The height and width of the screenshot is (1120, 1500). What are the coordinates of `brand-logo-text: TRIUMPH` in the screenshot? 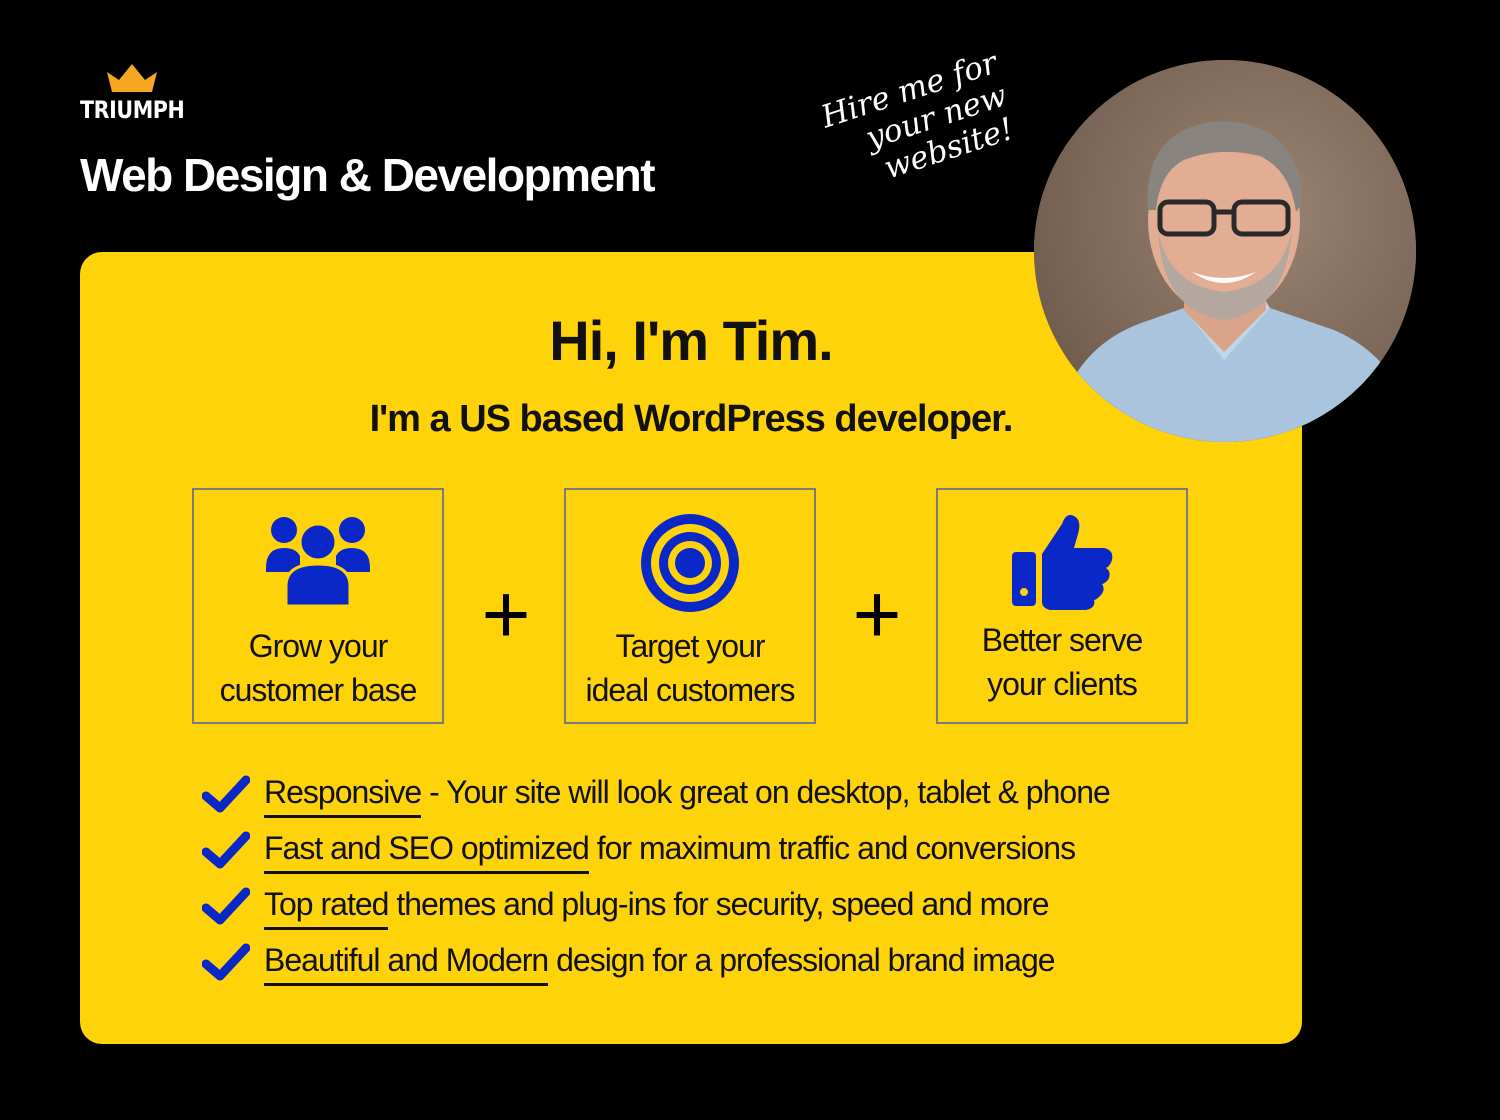 It's located at (132, 110).